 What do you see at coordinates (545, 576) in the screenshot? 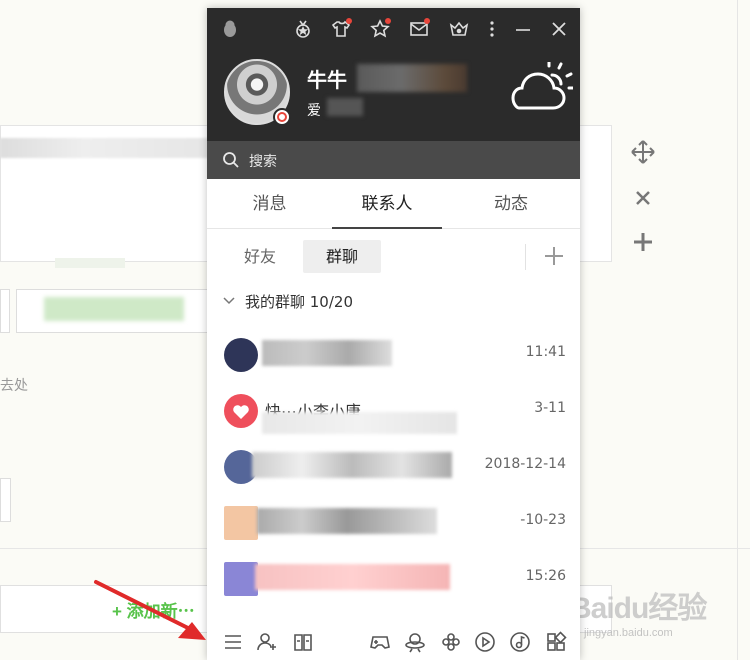
I see `last-message-time: 15:26` at bounding box center [545, 576].